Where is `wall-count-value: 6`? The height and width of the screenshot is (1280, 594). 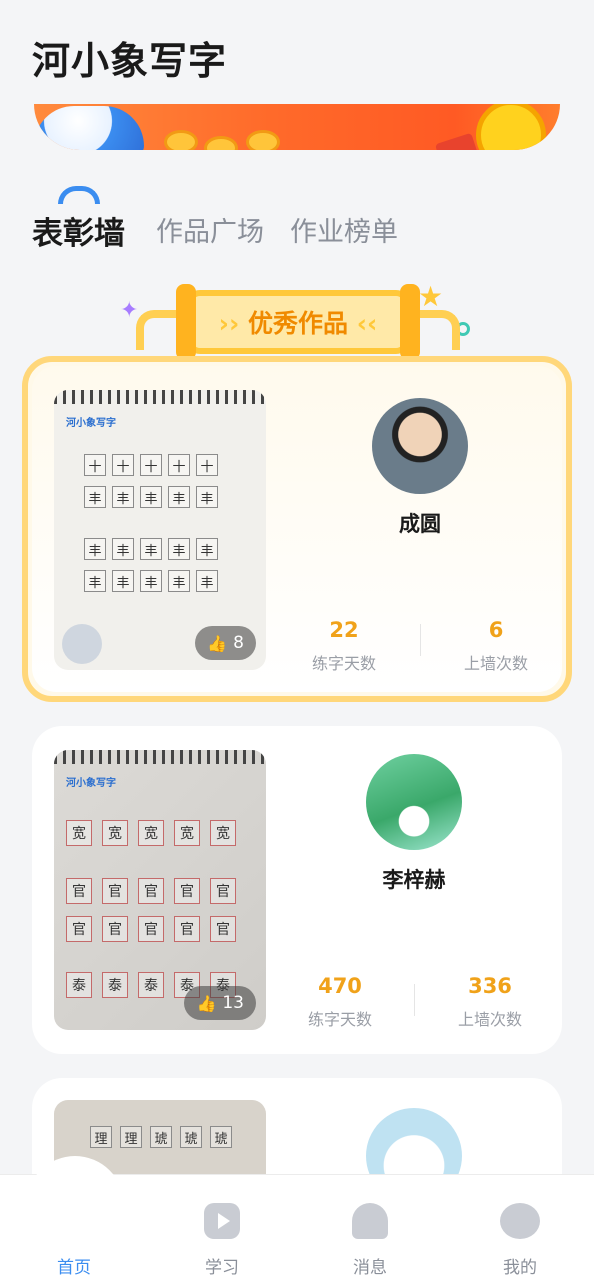 wall-count-value: 6 is located at coordinates (496, 630).